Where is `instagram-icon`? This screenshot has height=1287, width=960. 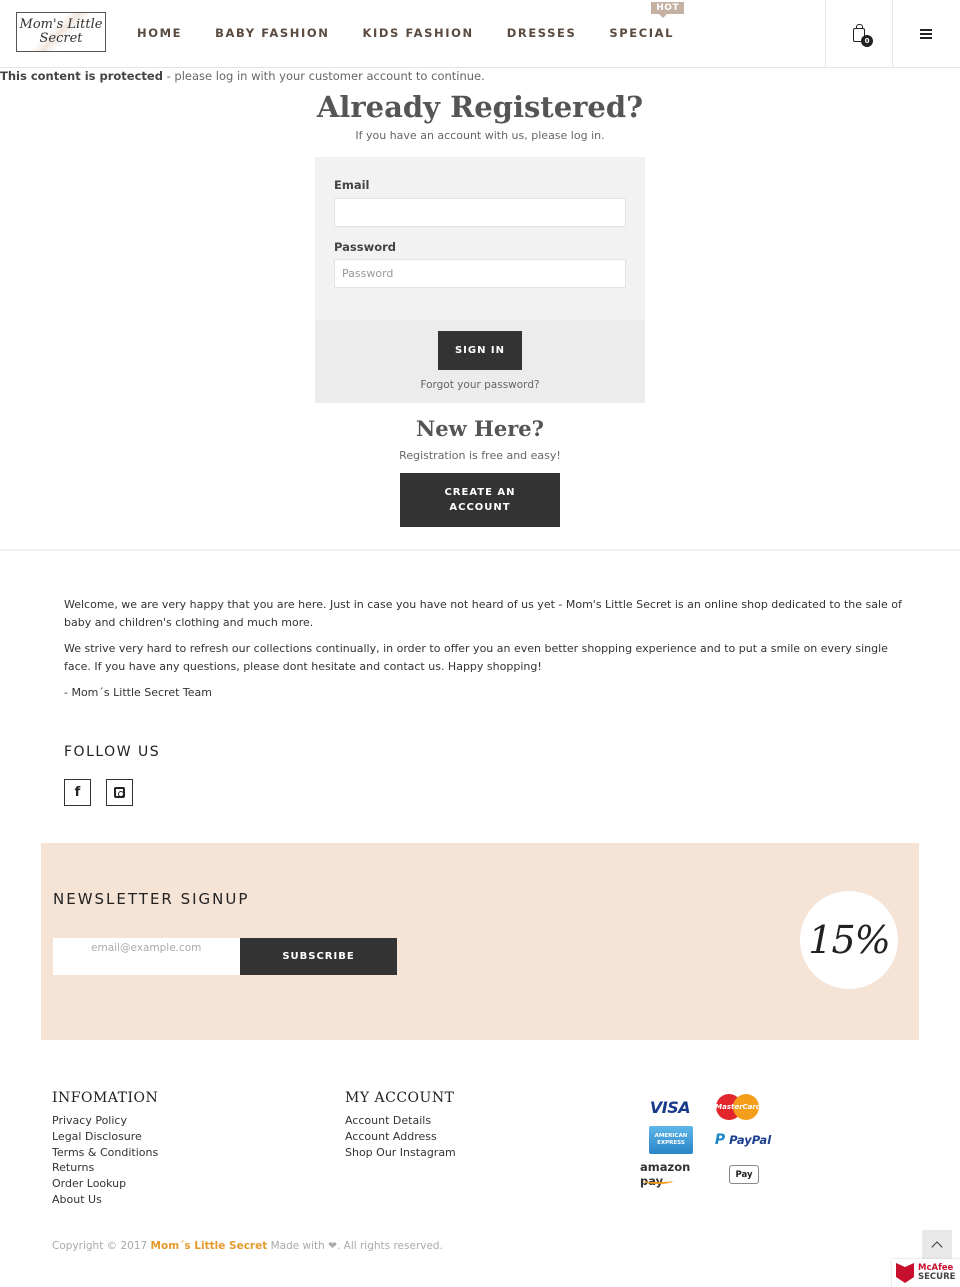 instagram-icon is located at coordinates (119, 792).